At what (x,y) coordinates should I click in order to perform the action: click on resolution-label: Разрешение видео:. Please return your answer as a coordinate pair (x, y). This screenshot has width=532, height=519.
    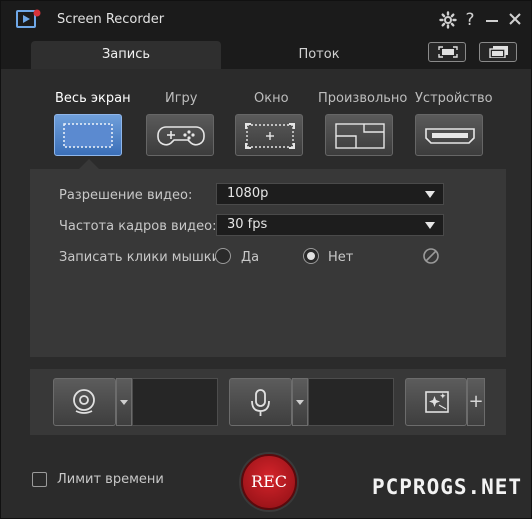
    Looking at the image, I should click on (126, 195).